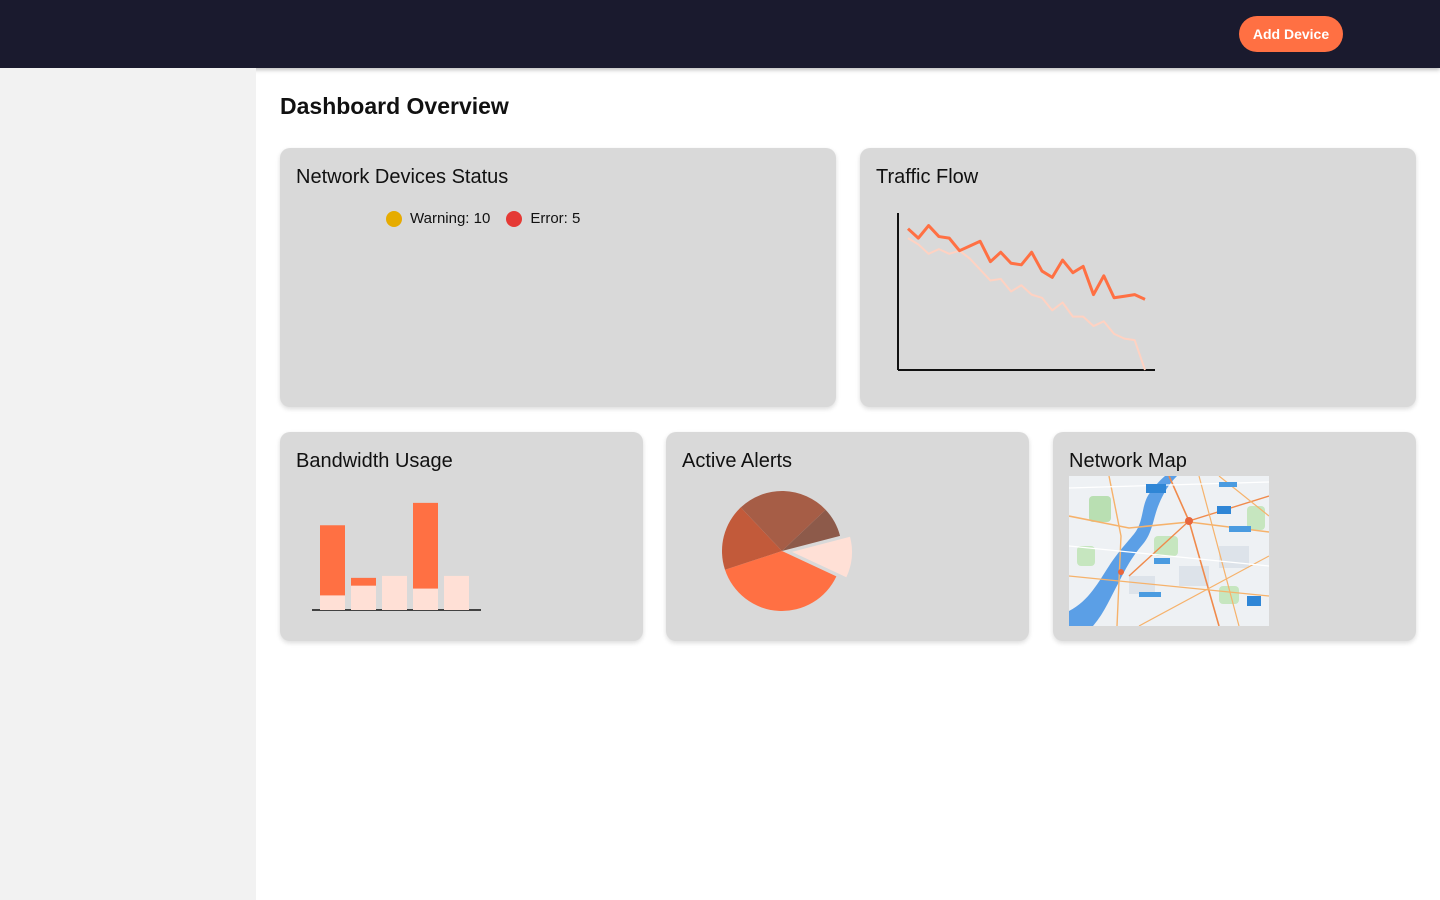  Describe the element at coordinates (394, 106) in the screenshot. I see `page-title: Dashboard Overview` at that location.